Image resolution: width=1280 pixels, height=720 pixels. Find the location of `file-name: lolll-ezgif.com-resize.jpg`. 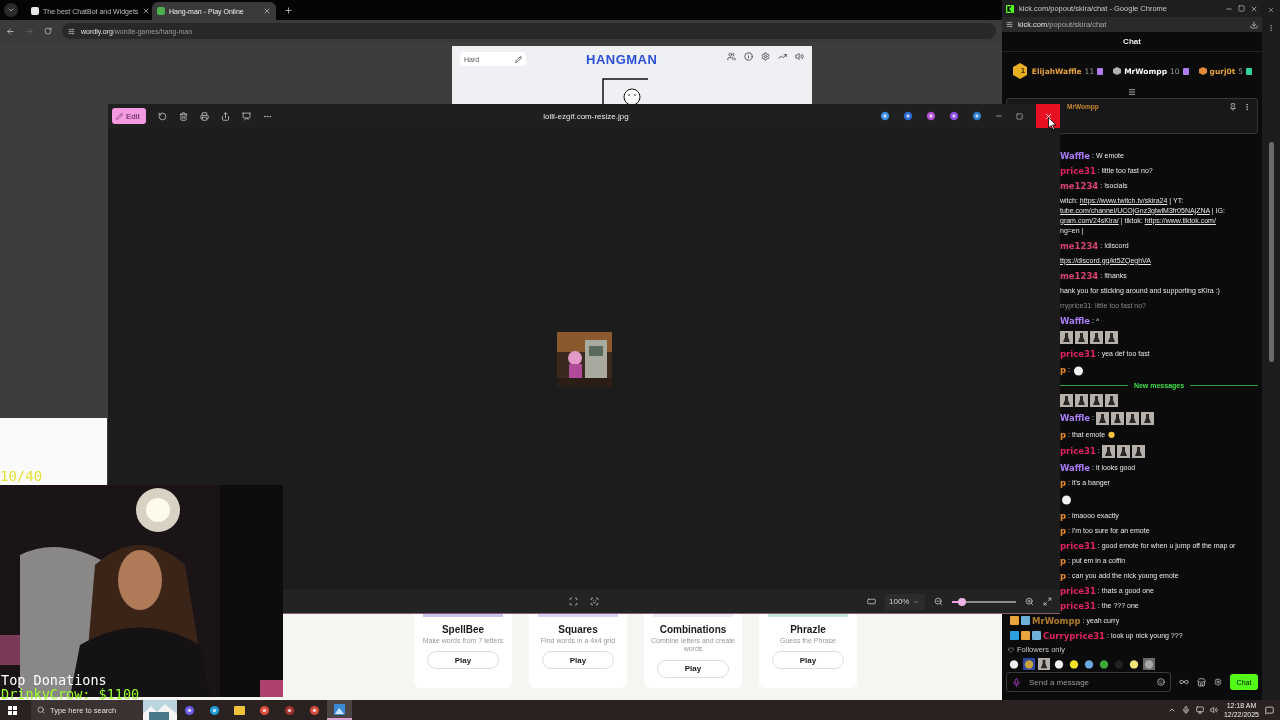

file-name: lolll-ezgif.com-resize.jpg is located at coordinates (586, 116).